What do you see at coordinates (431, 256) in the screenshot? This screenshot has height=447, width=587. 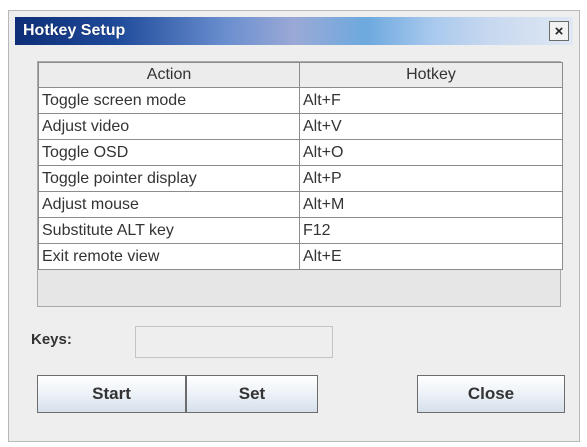 I see `hotkey-cell: Alt+E` at bounding box center [431, 256].